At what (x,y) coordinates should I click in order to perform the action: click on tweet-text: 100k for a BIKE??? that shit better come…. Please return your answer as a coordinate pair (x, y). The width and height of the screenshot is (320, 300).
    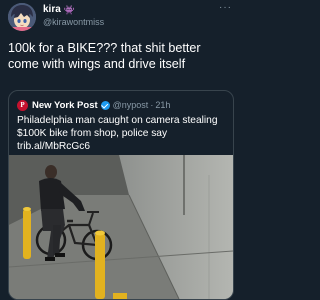
    Looking at the image, I should click on (104, 56).